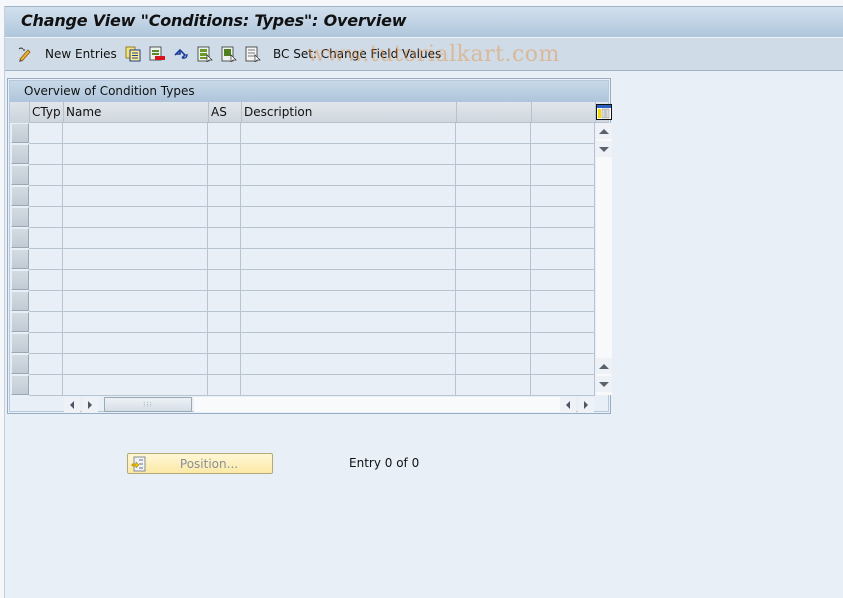 The image size is (843, 598). Describe the element at coordinates (136, 112) in the screenshot. I see `column-header-name: Name` at that location.